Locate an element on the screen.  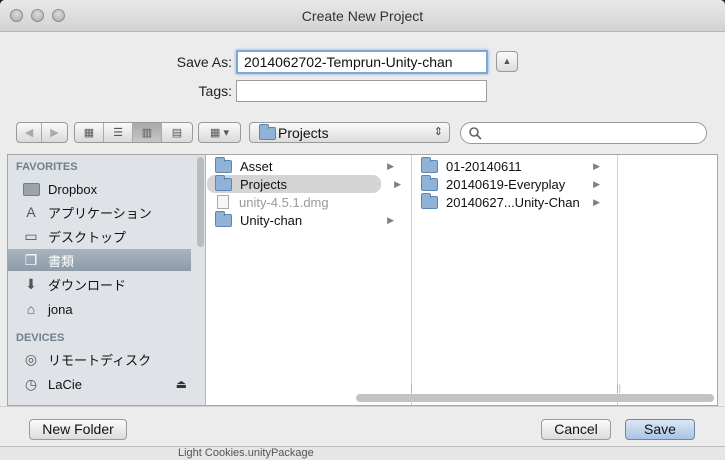
sidebar-item-label: リモートディスク is located at coordinates (100, 360).